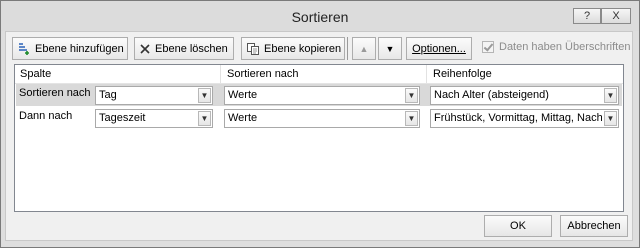 Image resolution: width=640 pixels, height=248 pixels. Describe the element at coordinates (462, 74) in the screenshot. I see `header-order: Reihenfolge` at that location.